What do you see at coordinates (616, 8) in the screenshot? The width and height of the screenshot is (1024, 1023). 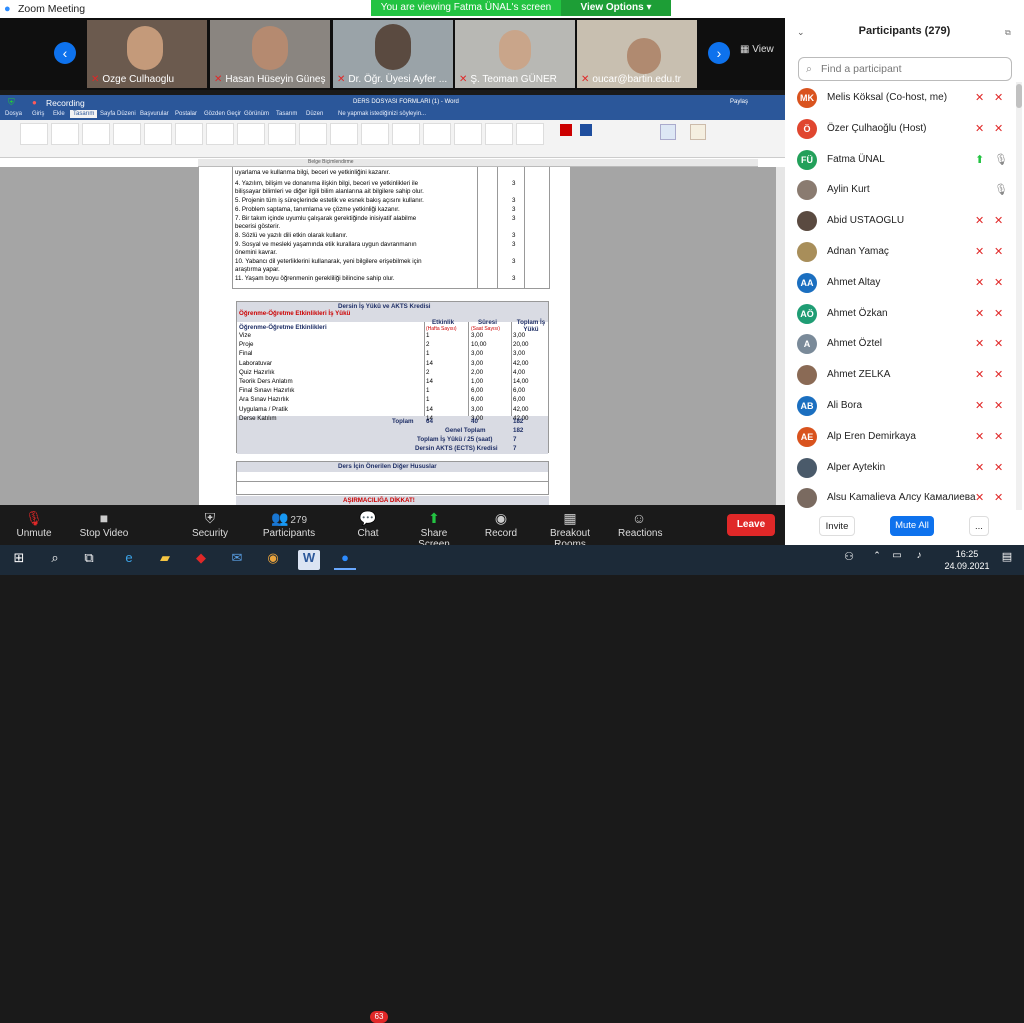 I see `view-options-button: View Options ▾` at bounding box center [616, 8].